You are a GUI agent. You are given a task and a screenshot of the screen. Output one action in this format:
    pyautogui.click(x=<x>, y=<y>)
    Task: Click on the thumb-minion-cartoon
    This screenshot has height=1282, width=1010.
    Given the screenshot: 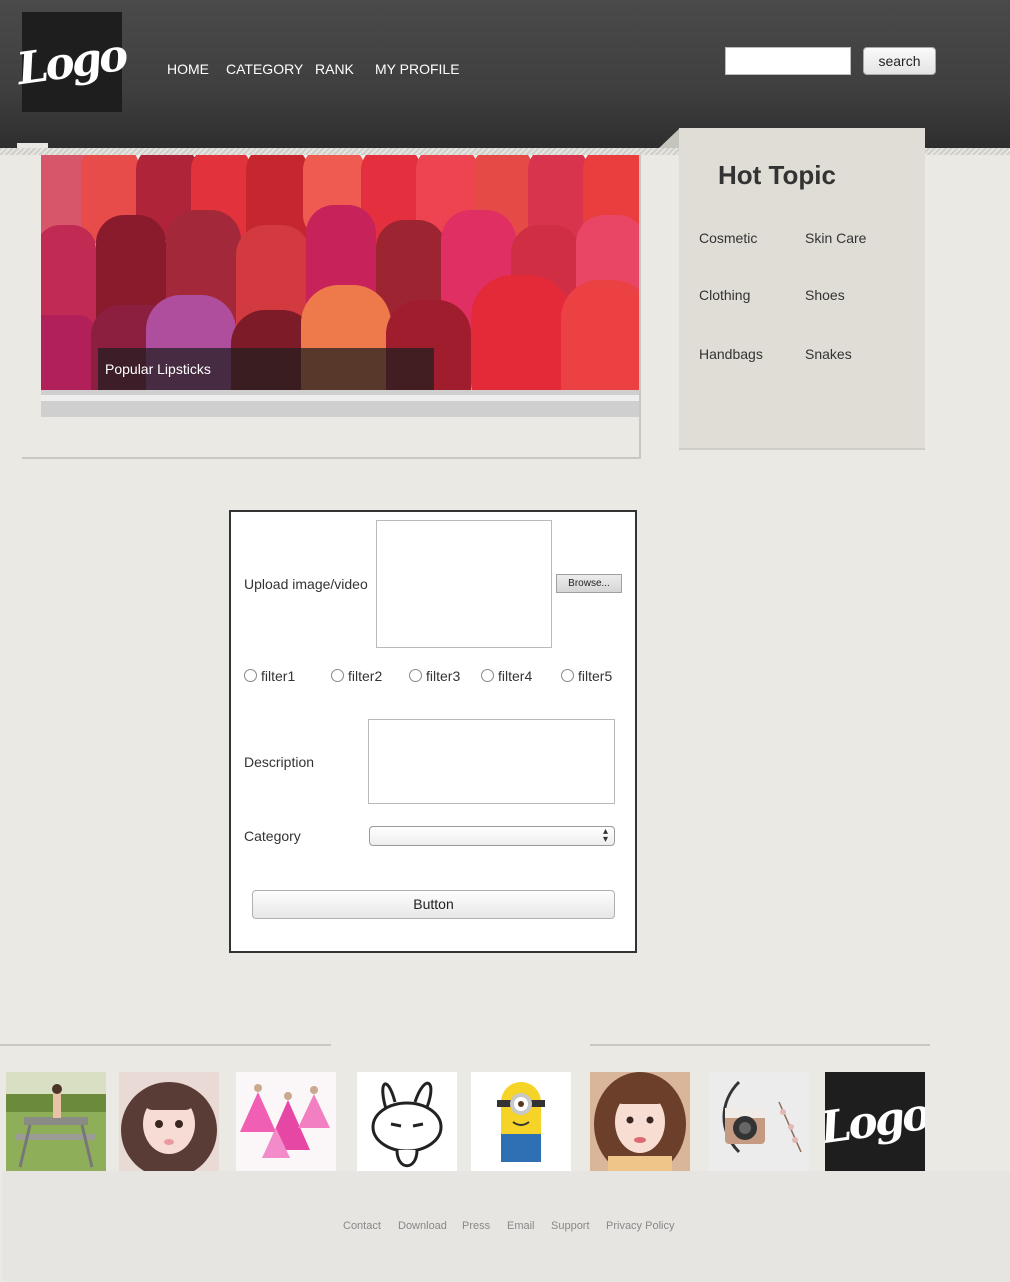 What is the action you would take?
    pyautogui.click(x=521, y=1121)
    